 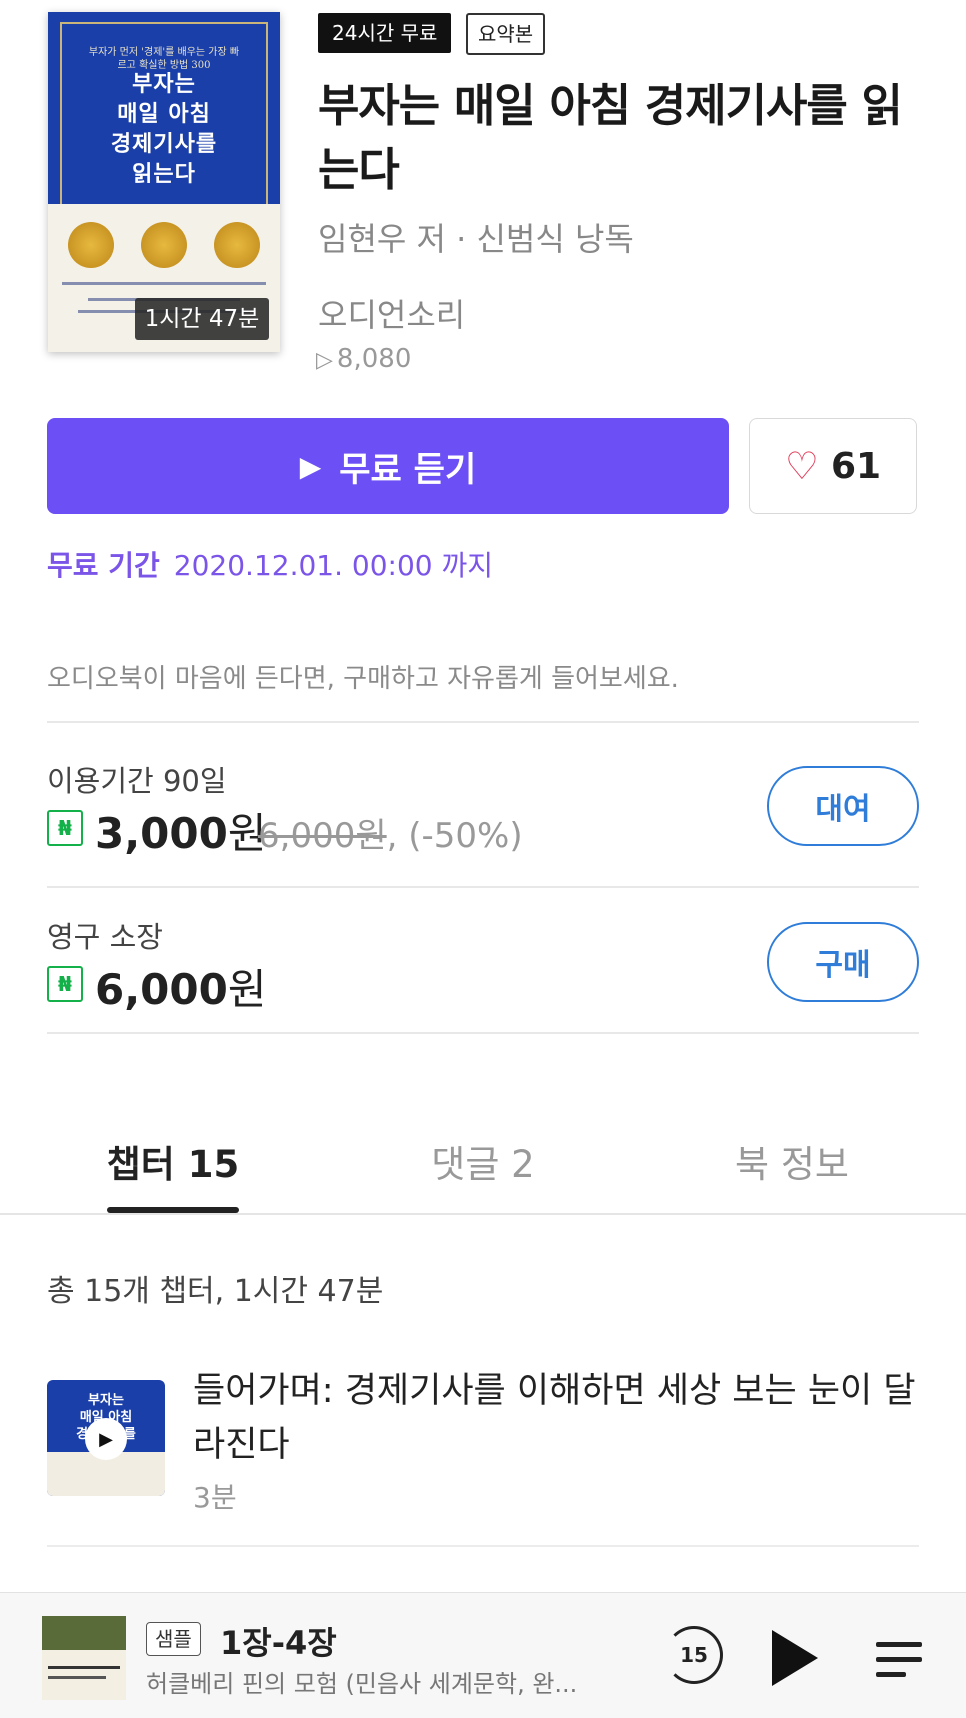 What do you see at coordinates (161, 989) in the screenshot?
I see `purchase-price-value: 6,000` at bounding box center [161, 989].